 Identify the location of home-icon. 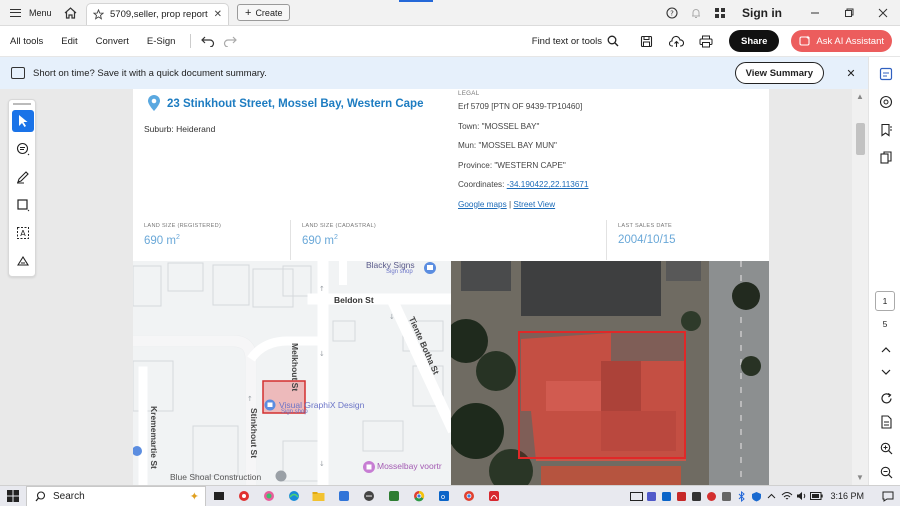
(70, 13).